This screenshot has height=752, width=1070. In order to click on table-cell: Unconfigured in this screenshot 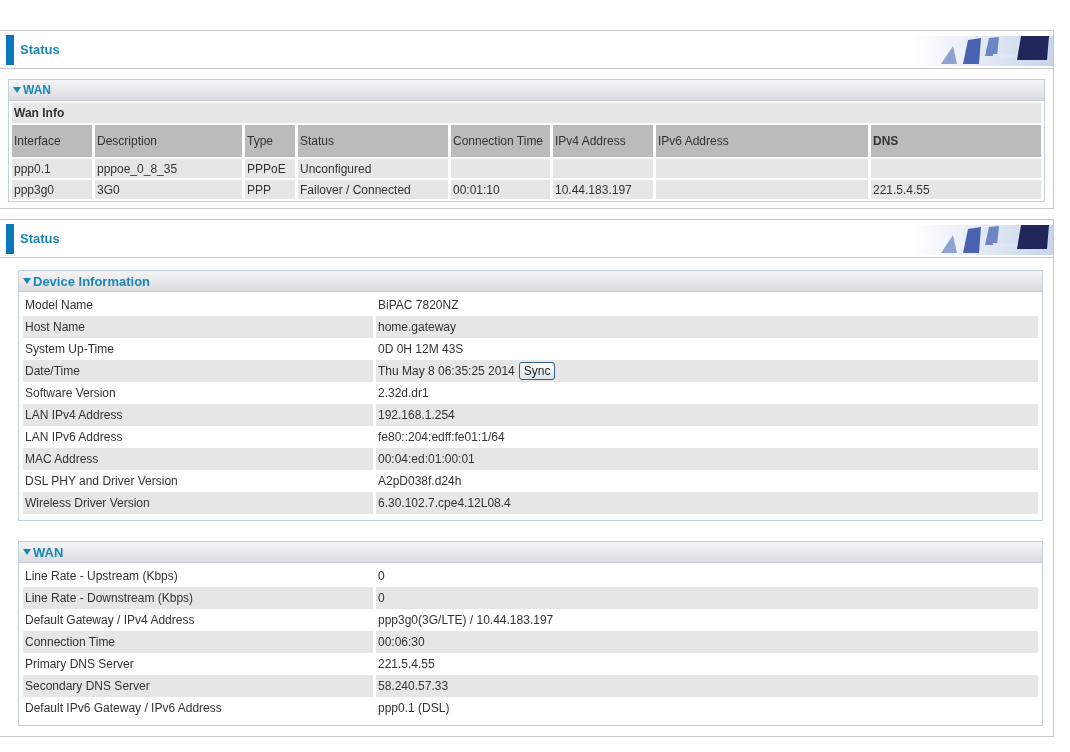, I will do `click(373, 168)`.